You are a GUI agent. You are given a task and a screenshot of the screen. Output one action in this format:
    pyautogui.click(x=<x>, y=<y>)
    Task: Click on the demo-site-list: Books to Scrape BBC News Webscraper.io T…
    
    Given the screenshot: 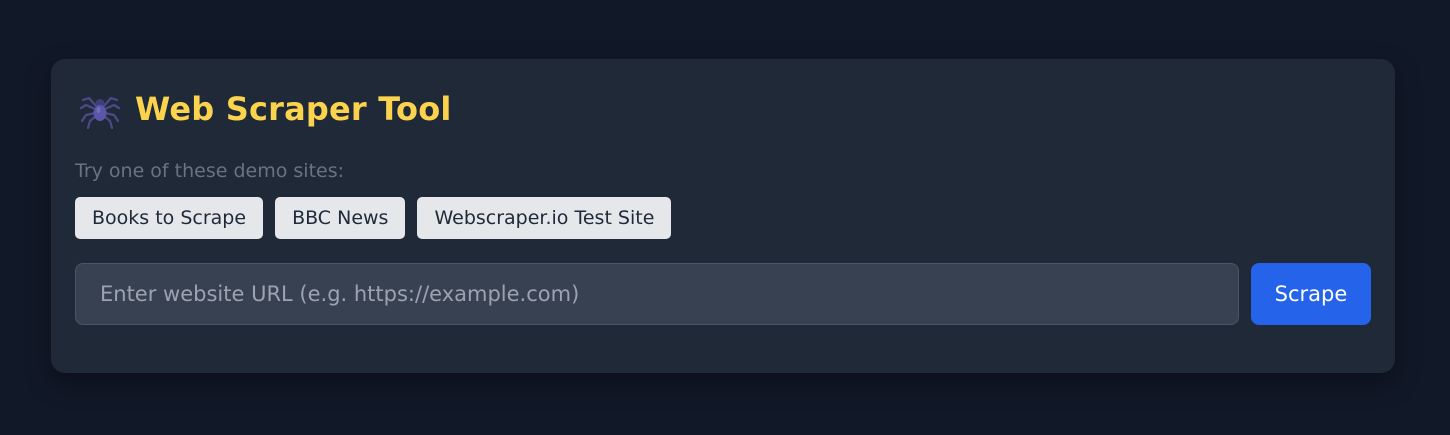 What is the action you would take?
    pyautogui.click(x=373, y=218)
    